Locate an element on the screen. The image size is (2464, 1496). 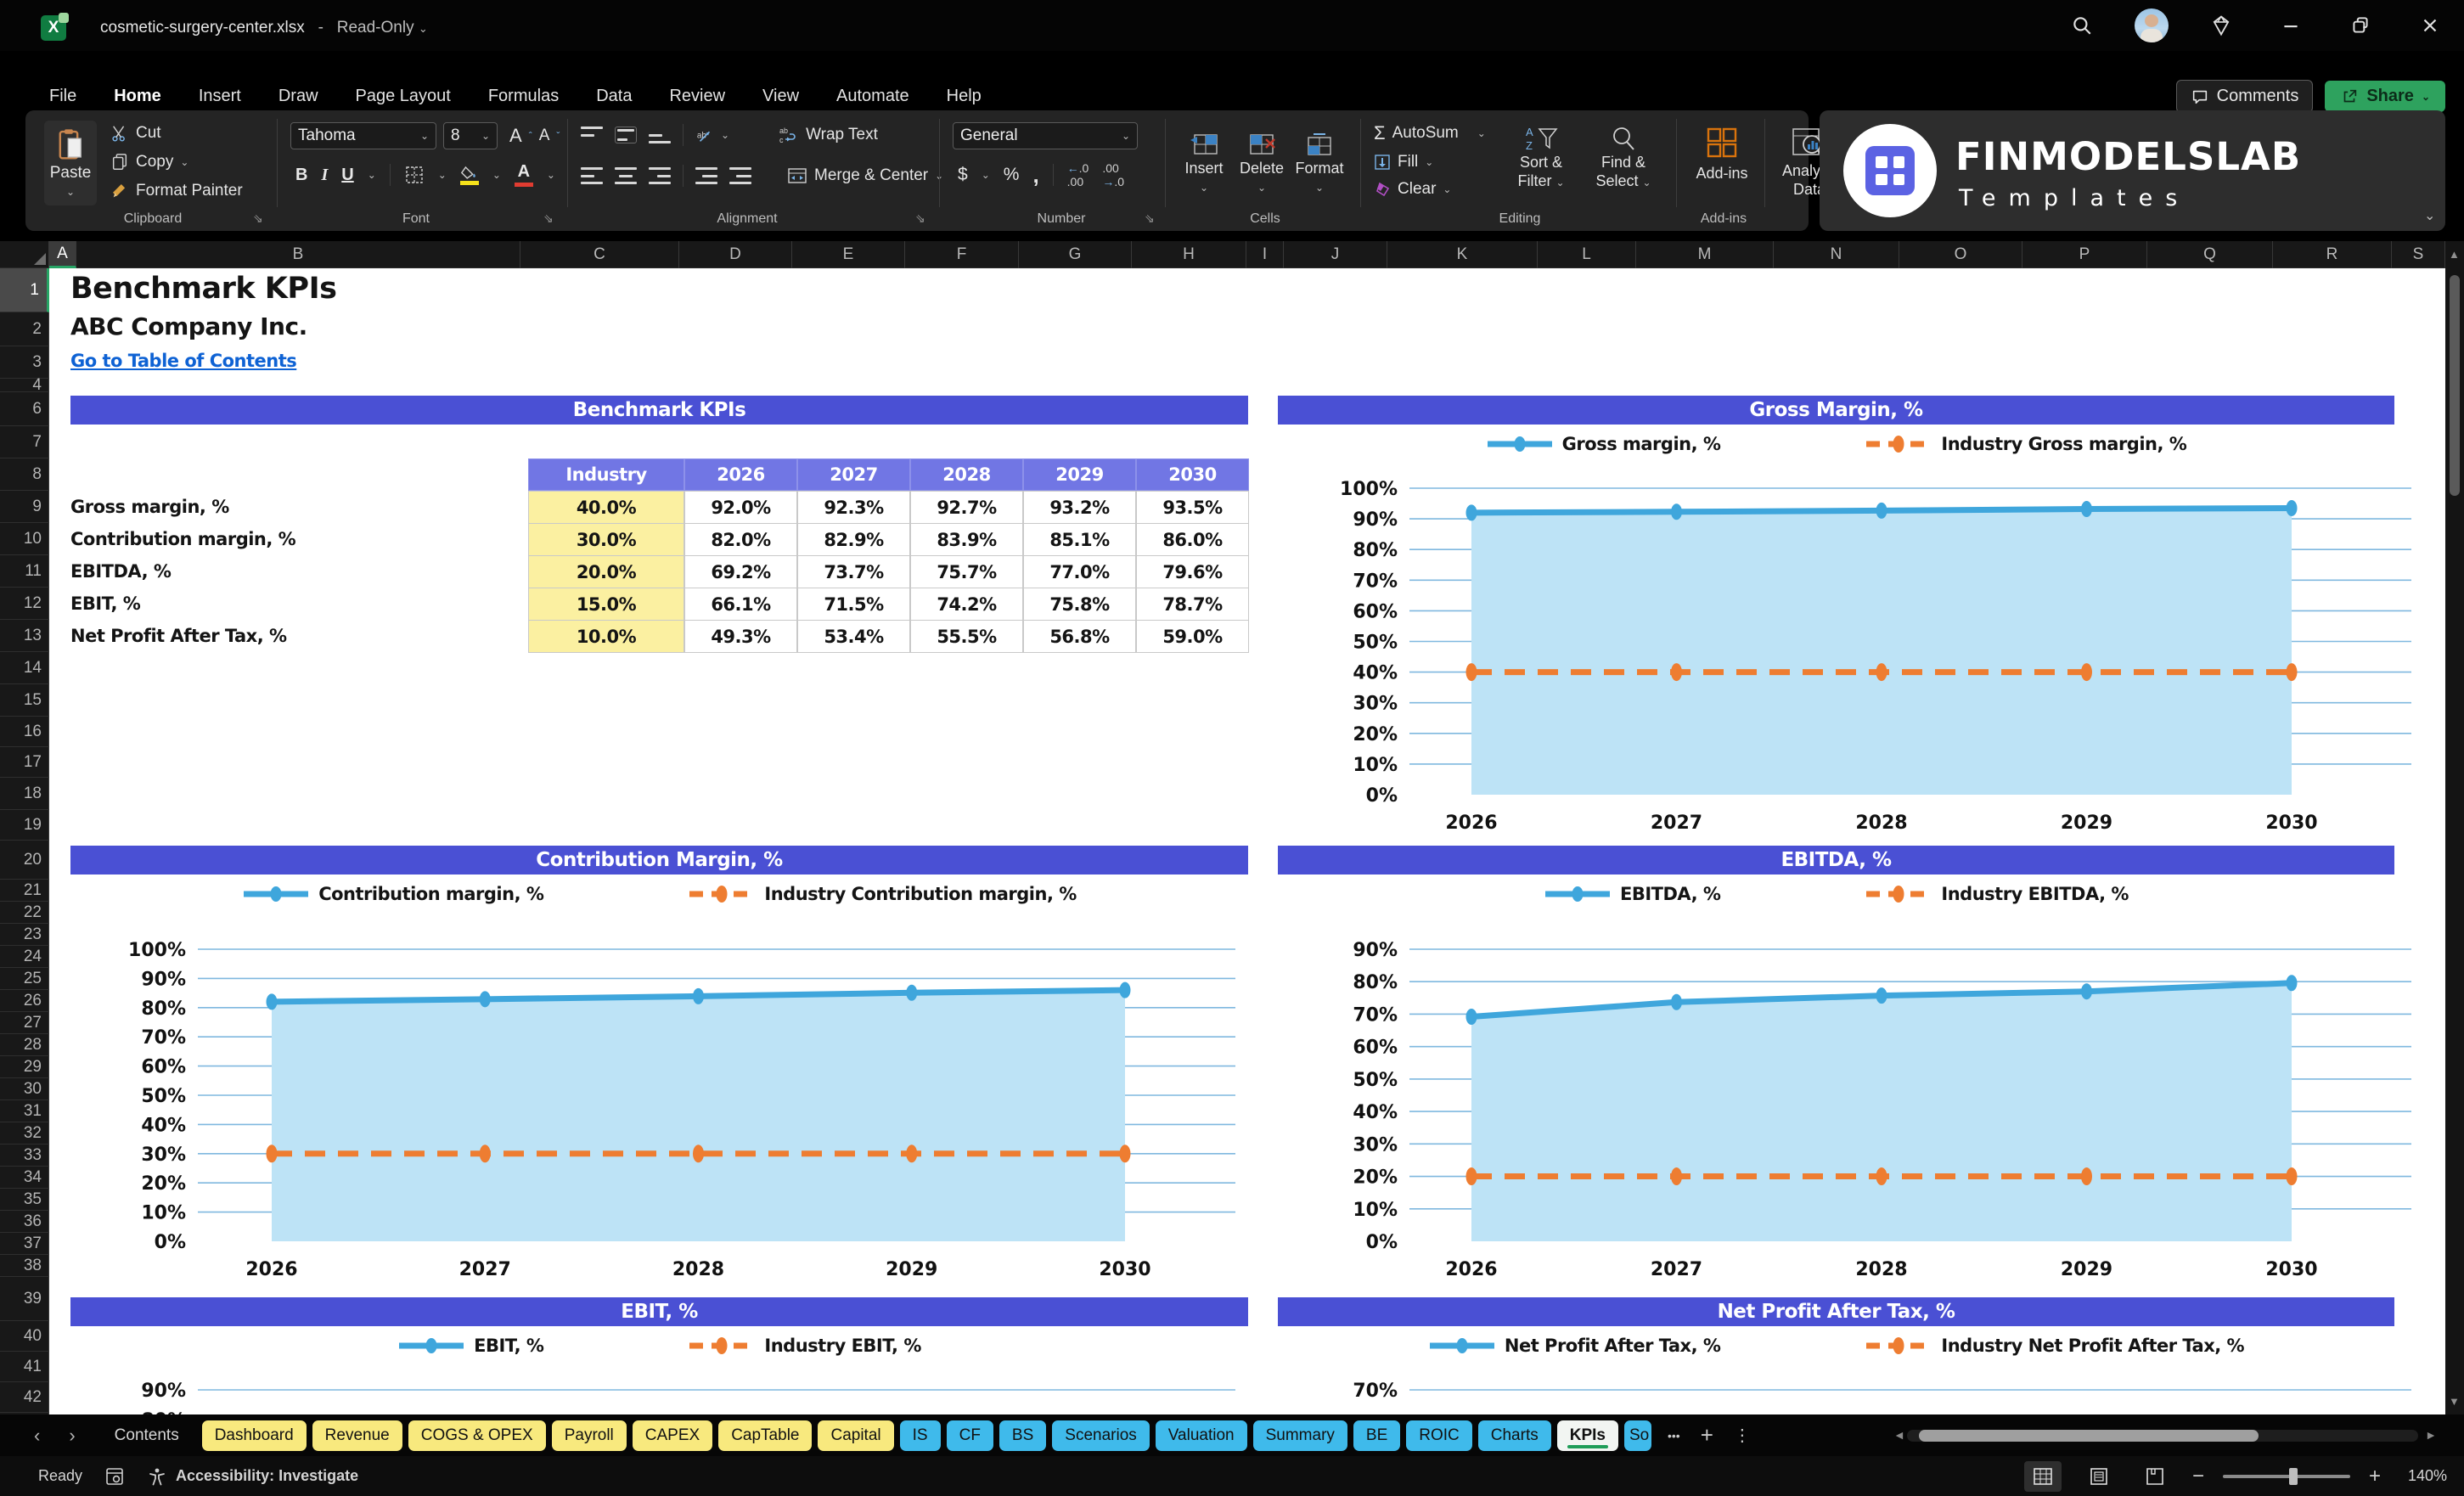
table-cell: 92.0% is located at coordinates (740, 507).